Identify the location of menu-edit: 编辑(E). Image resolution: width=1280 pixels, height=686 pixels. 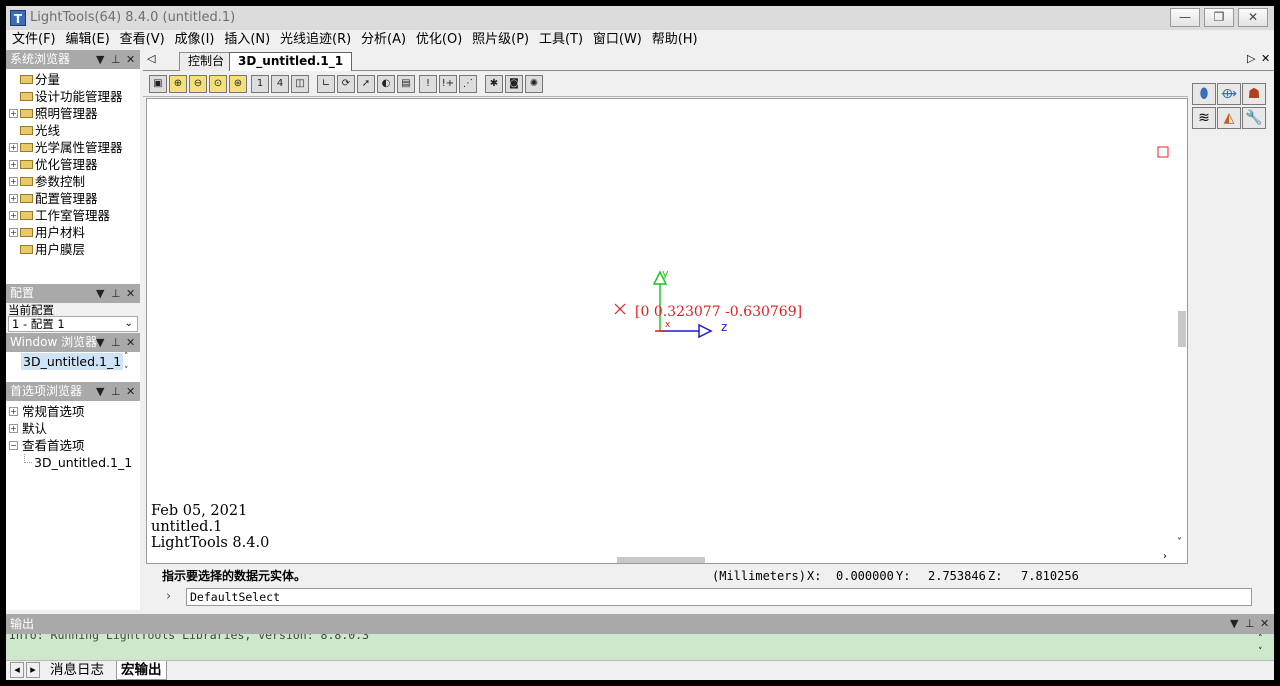
(87, 39).